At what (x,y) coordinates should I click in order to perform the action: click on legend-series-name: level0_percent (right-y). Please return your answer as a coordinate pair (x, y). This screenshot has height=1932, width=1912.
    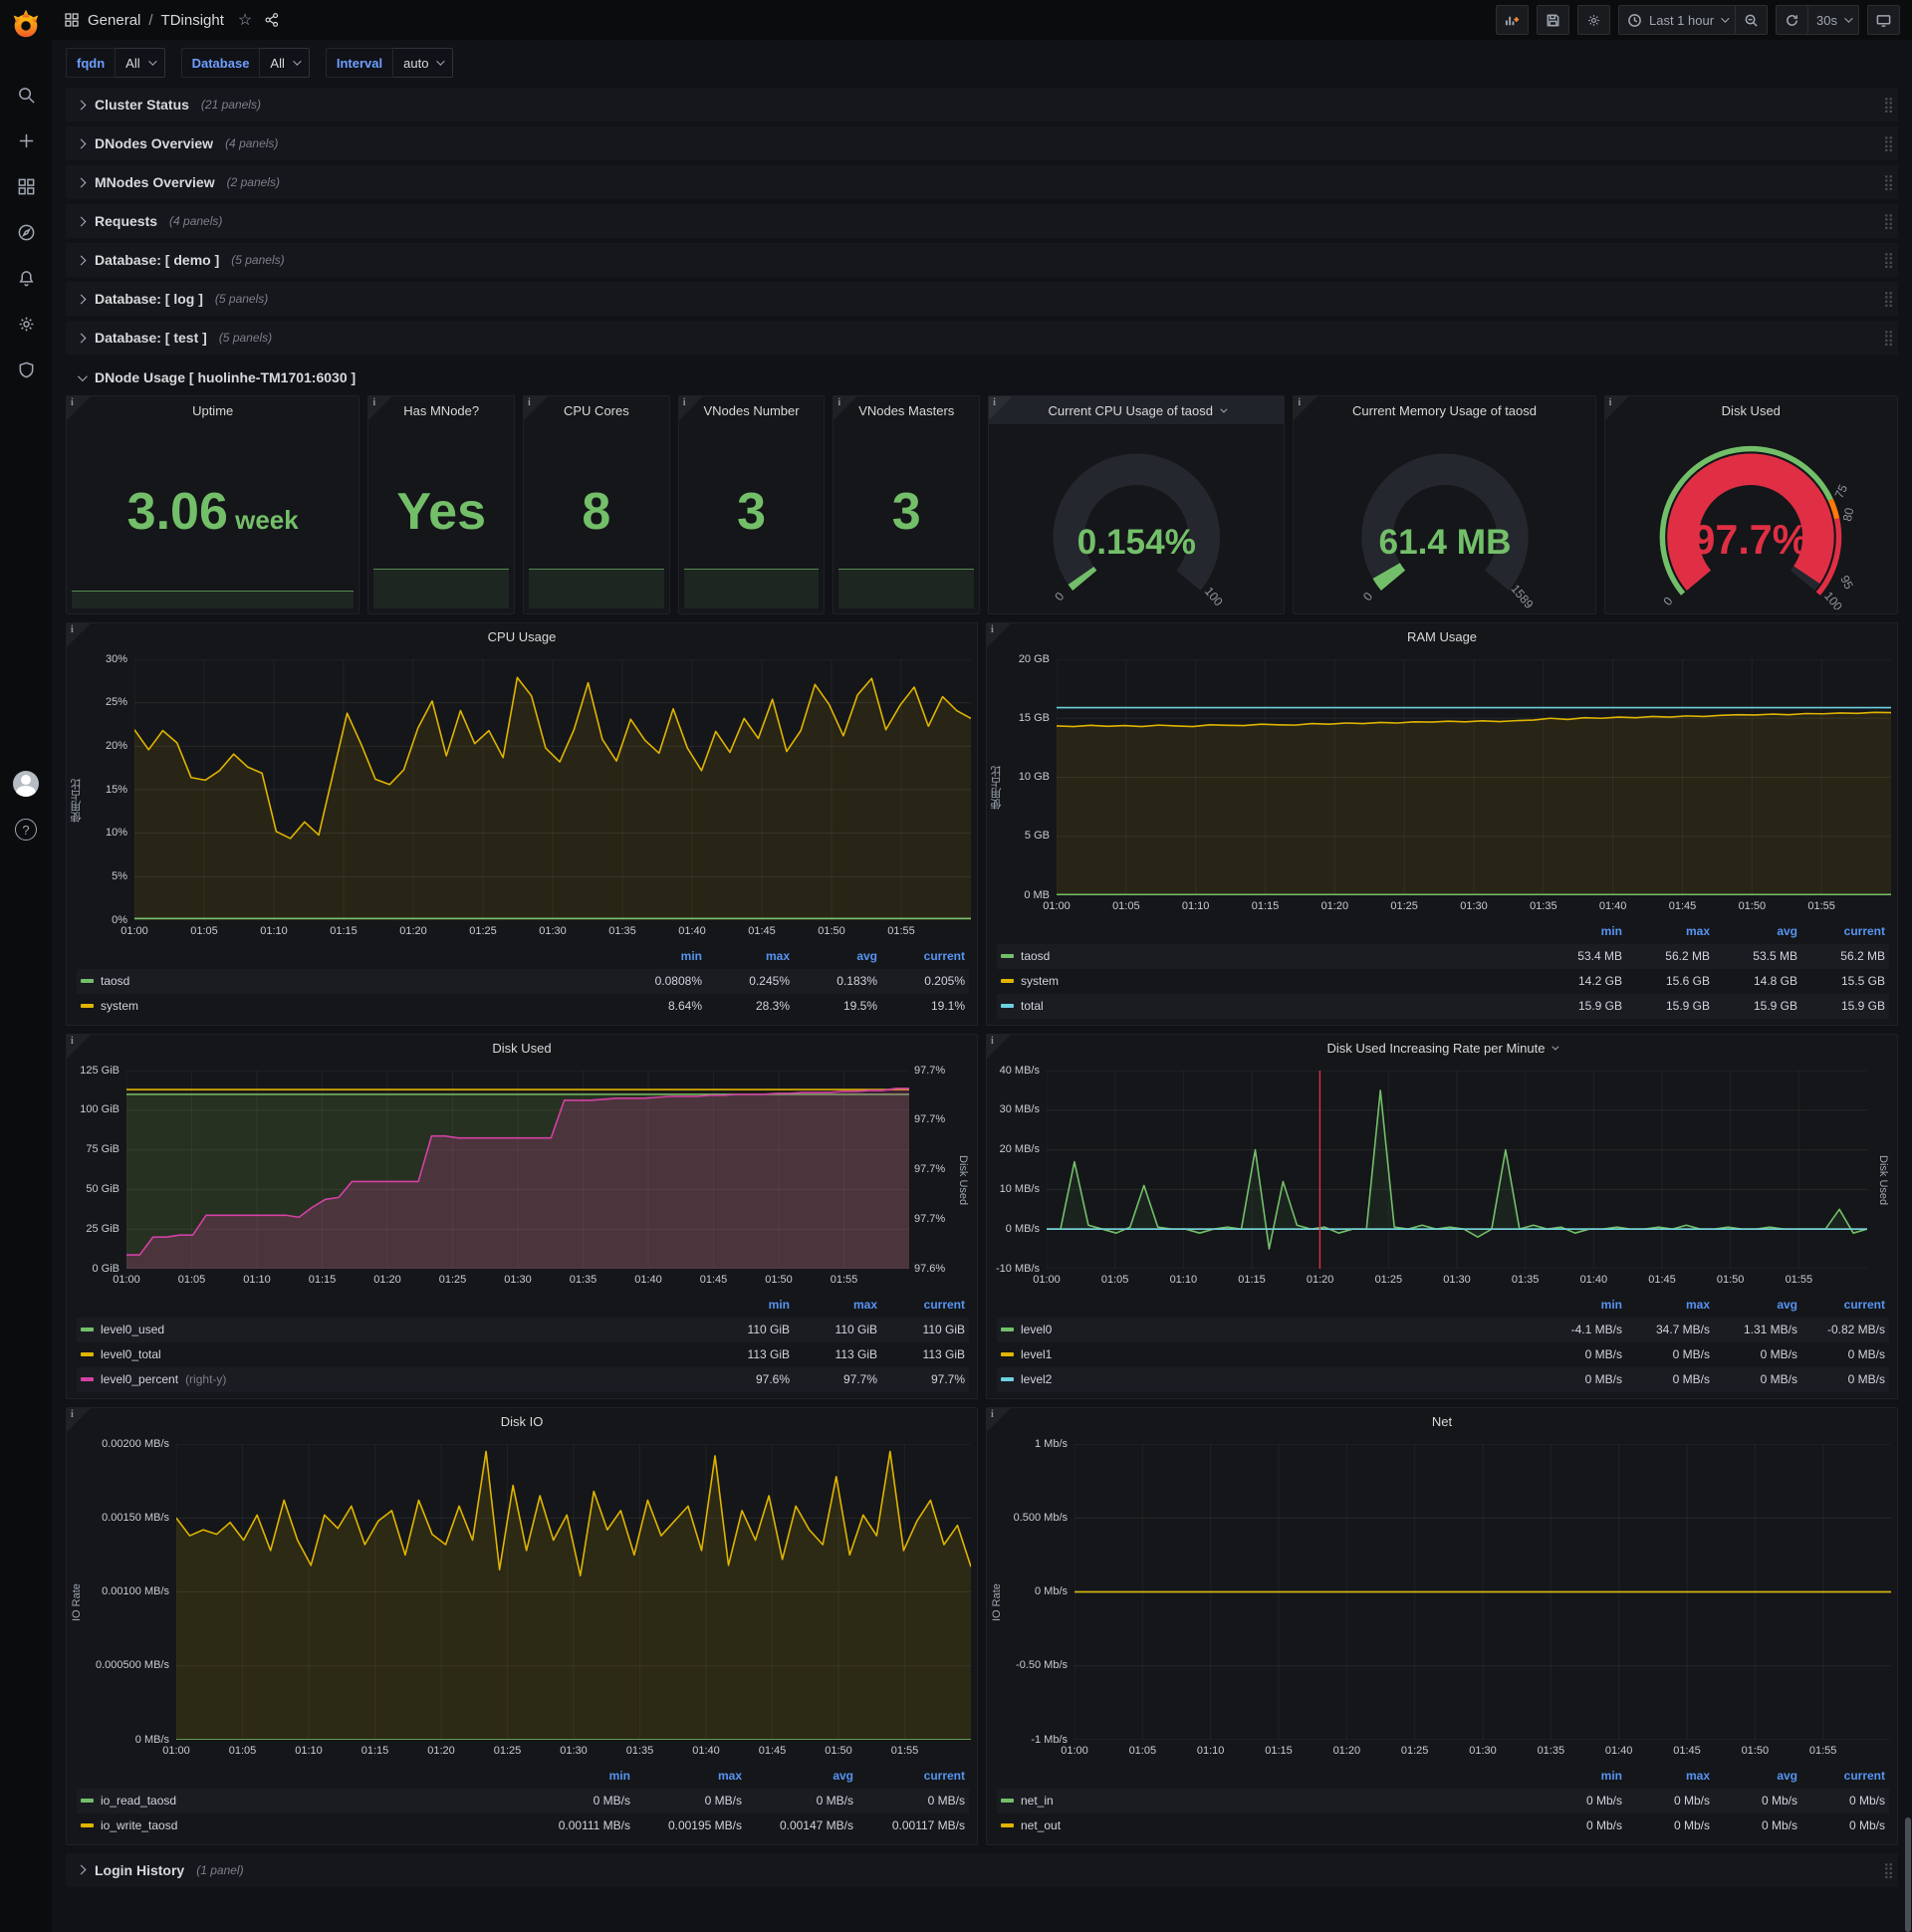
    Looking at the image, I should click on (391, 1379).